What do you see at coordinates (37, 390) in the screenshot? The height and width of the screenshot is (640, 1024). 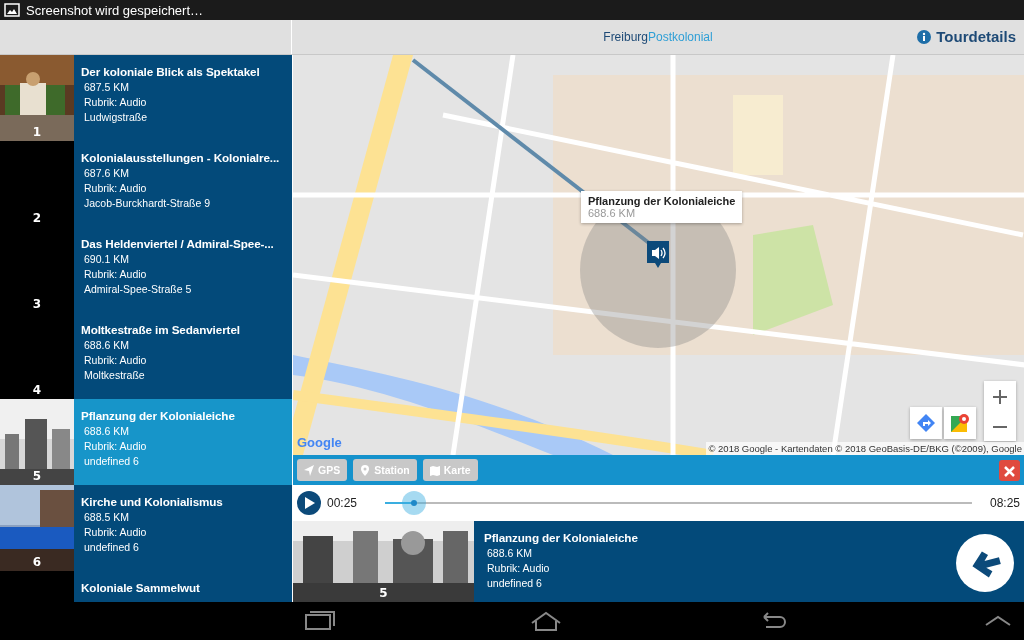 I see `station-number: 4` at bounding box center [37, 390].